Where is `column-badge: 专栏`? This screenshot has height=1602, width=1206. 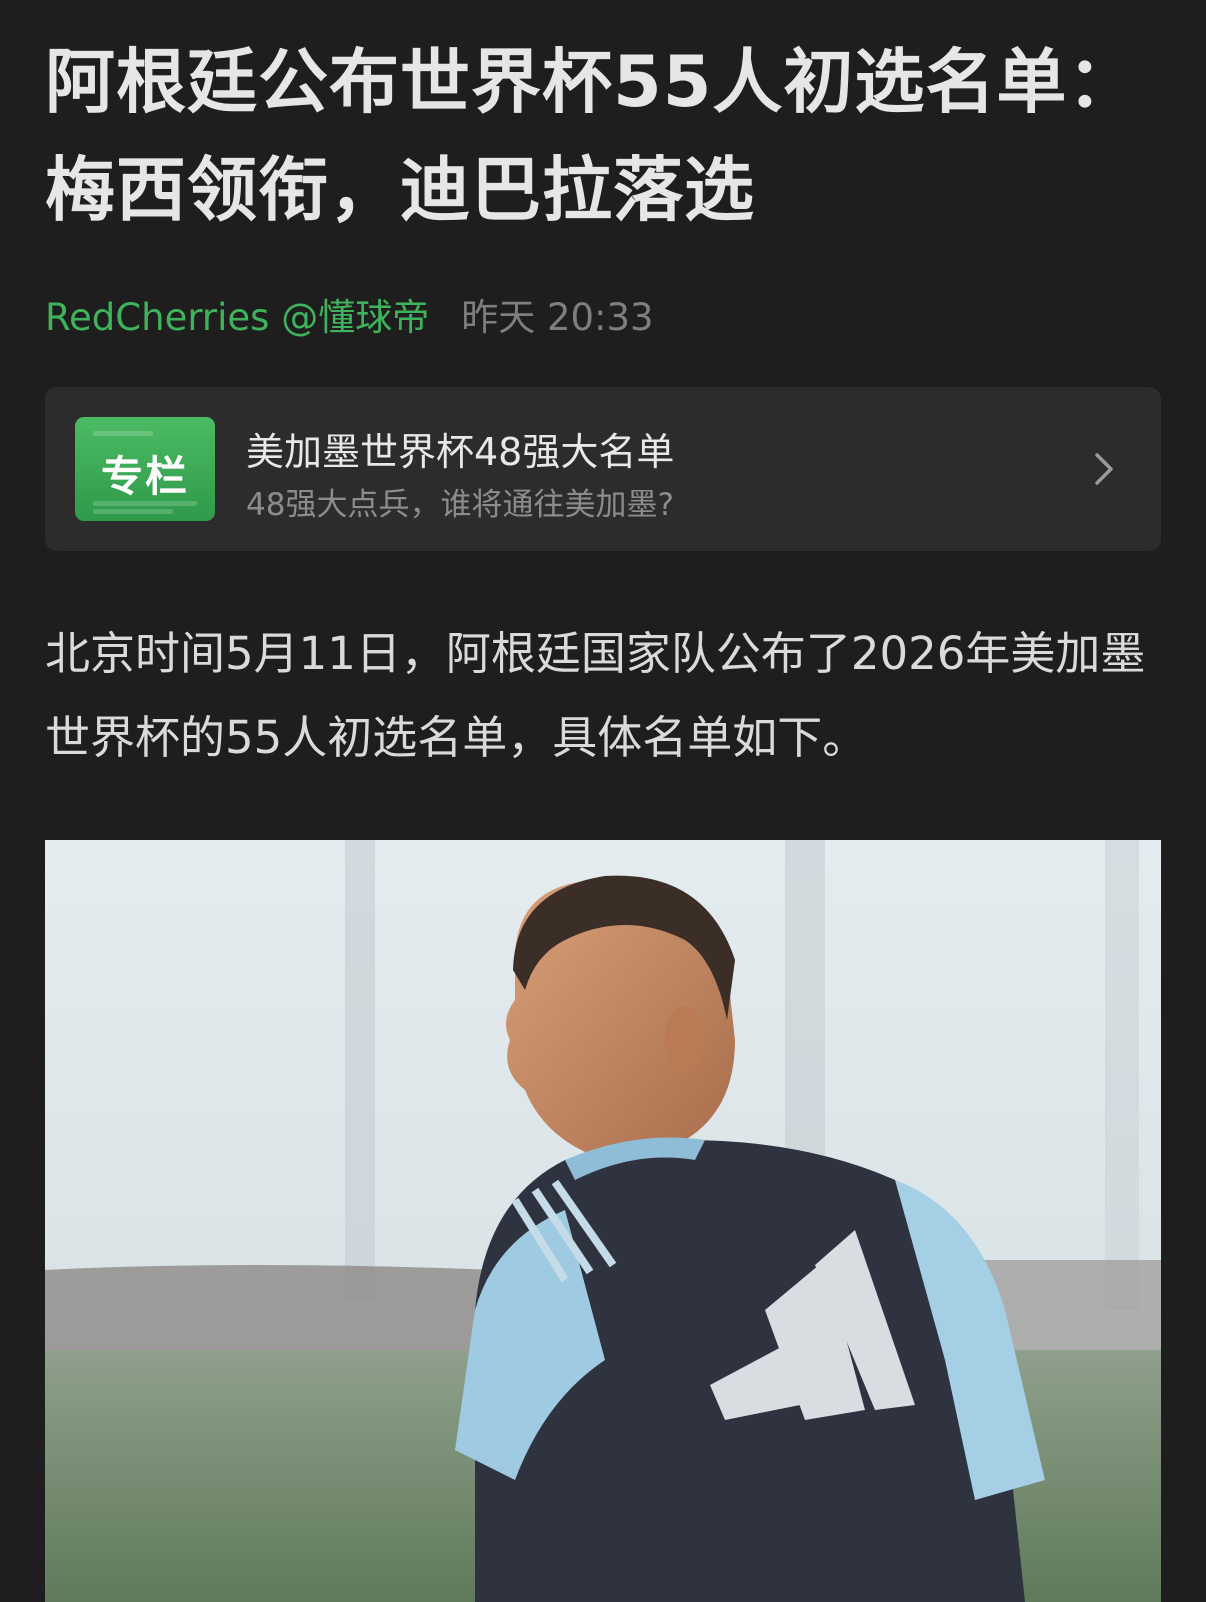 column-badge: 专栏 is located at coordinates (145, 469).